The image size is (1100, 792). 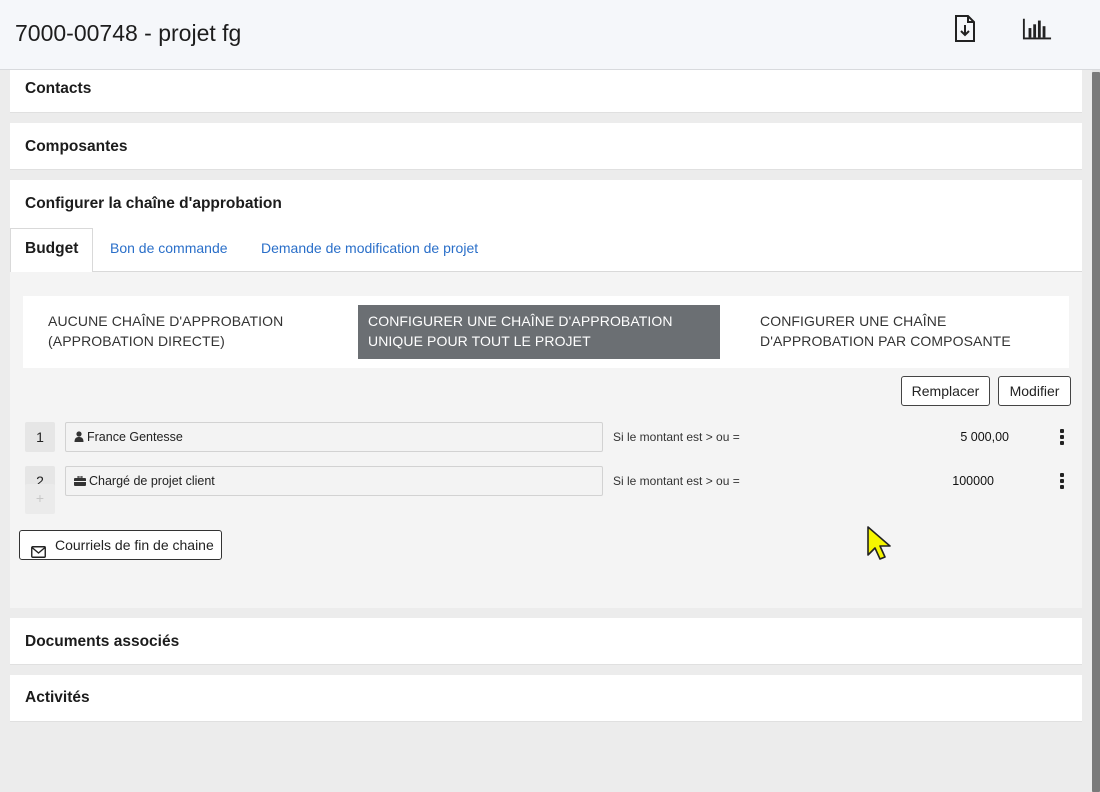 I want to click on option-label-line2: D'APPROBATION PAR COMPOSANTE, so click(x=885, y=341).